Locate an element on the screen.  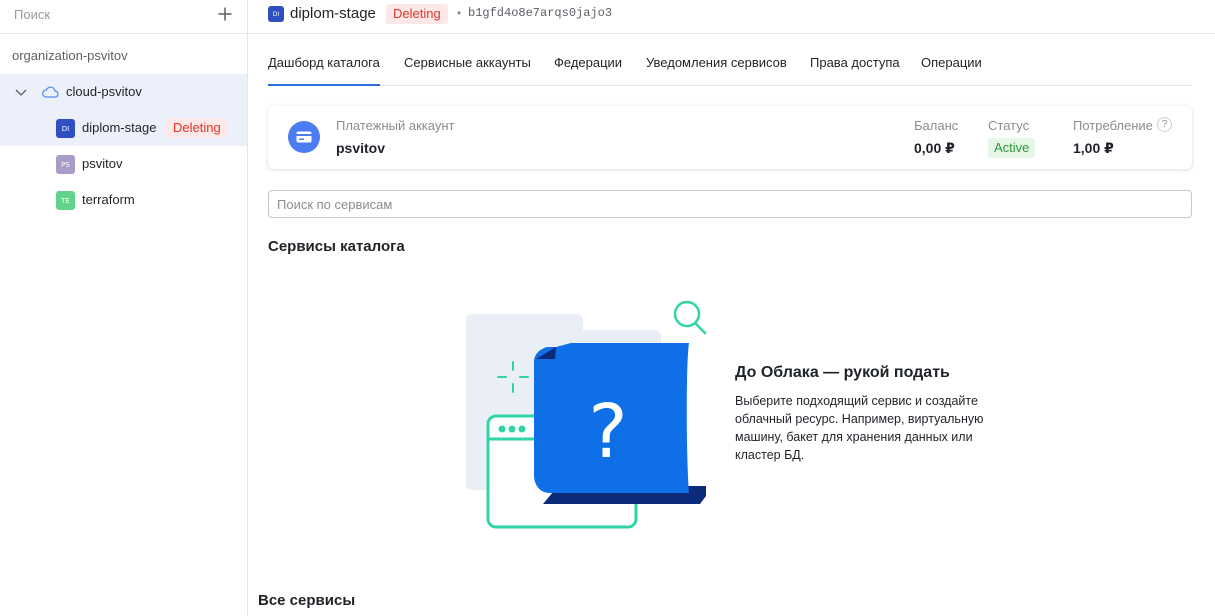
consumption-value: 1,00 ₽ is located at coordinates (1093, 148).